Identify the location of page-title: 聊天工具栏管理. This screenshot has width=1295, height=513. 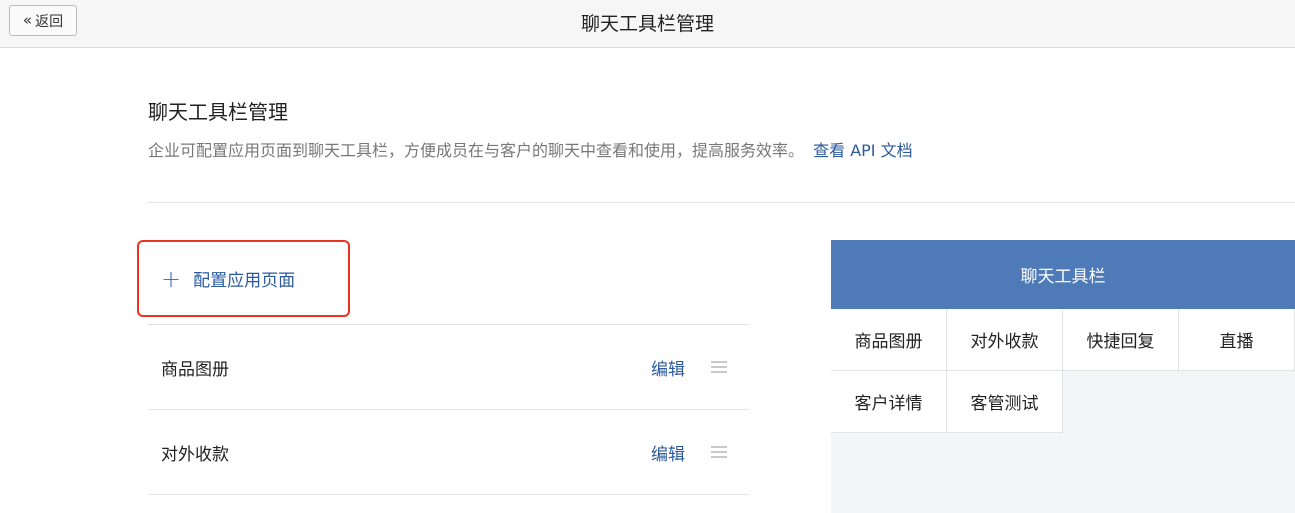
(647, 23).